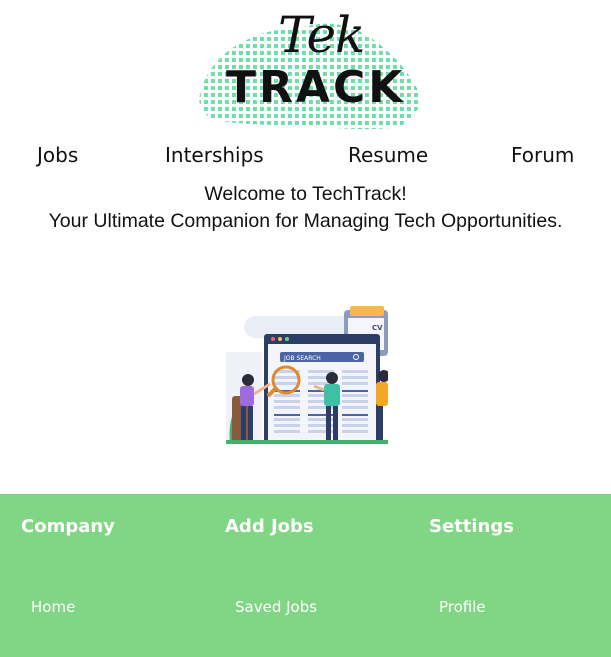  I want to click on job-search-illustration-svg: CV JOB SEARCH, so click(308, 375).